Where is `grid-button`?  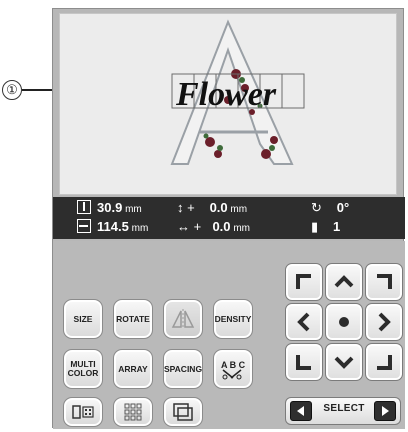
grid-button is located at coordinates (133, 412).